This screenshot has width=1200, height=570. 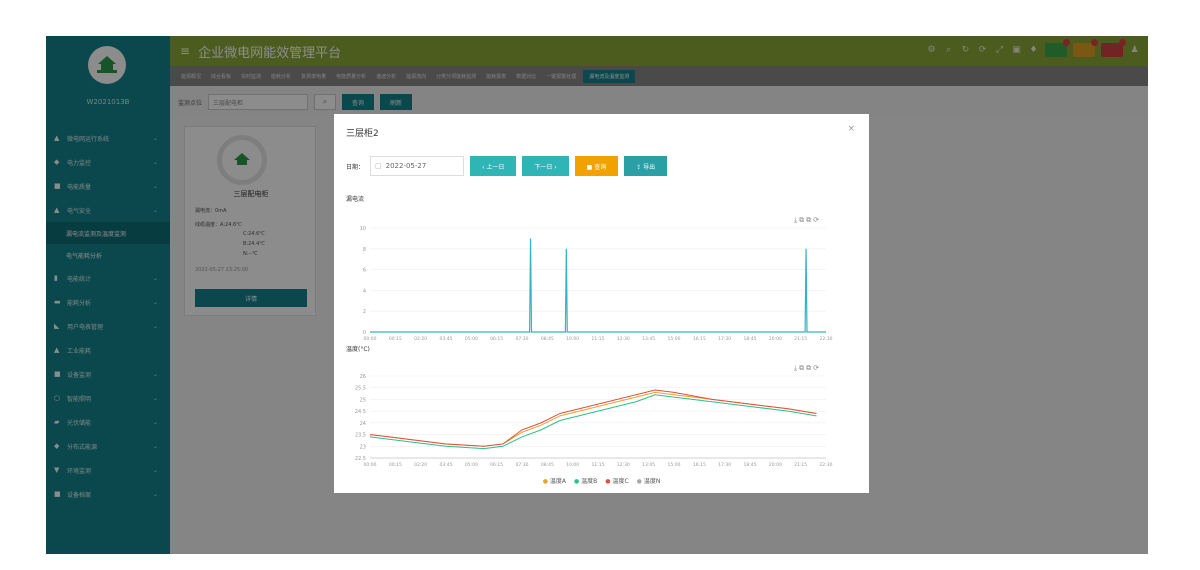 What do you see at coordinates (364, 333) in the screenshot?
I see `y-tick-label: 0` at bounding box center [364, 333].